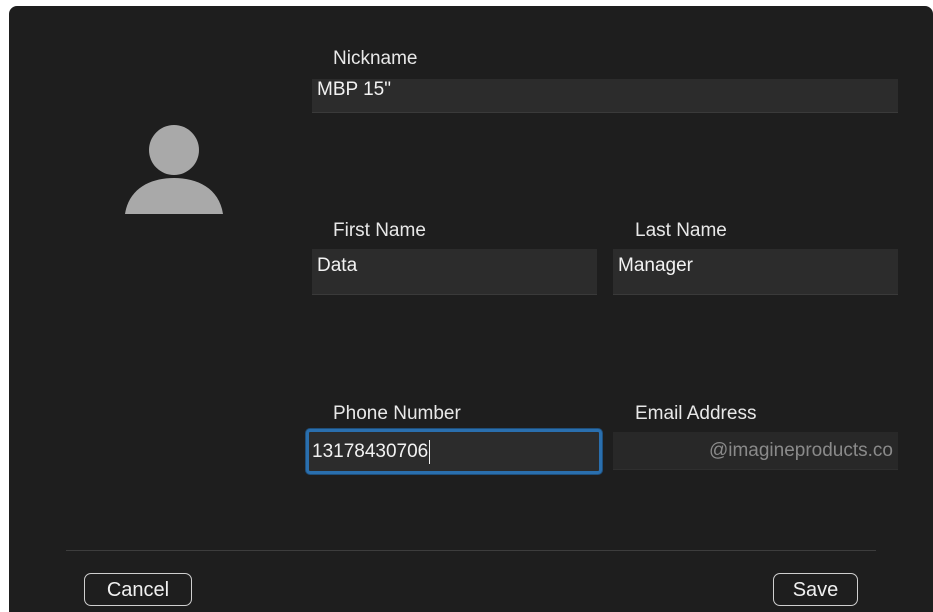 This screenshot has height=612, width=933. I want to click on last-name-label: Last Name, so click(681, 230).